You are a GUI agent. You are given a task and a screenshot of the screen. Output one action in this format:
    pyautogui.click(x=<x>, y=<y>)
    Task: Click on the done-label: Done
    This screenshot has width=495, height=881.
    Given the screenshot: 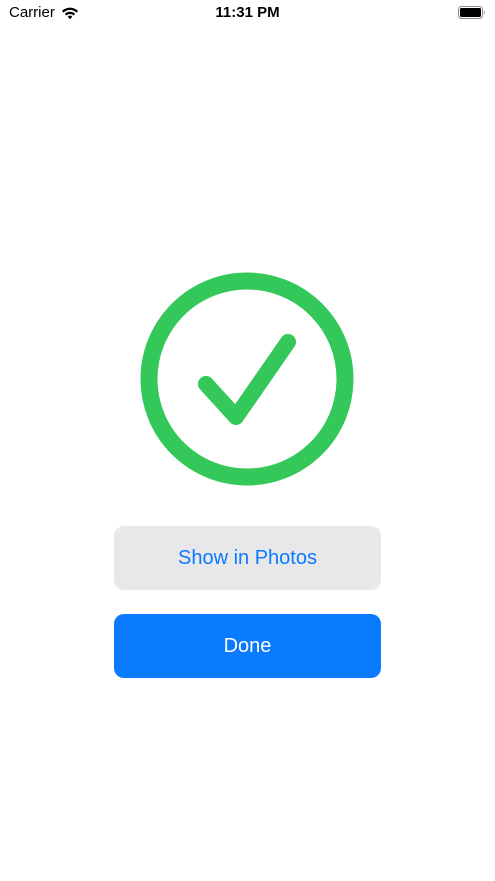 What is the action you would take?
    pyautogui.click(x=247, y=645)
    